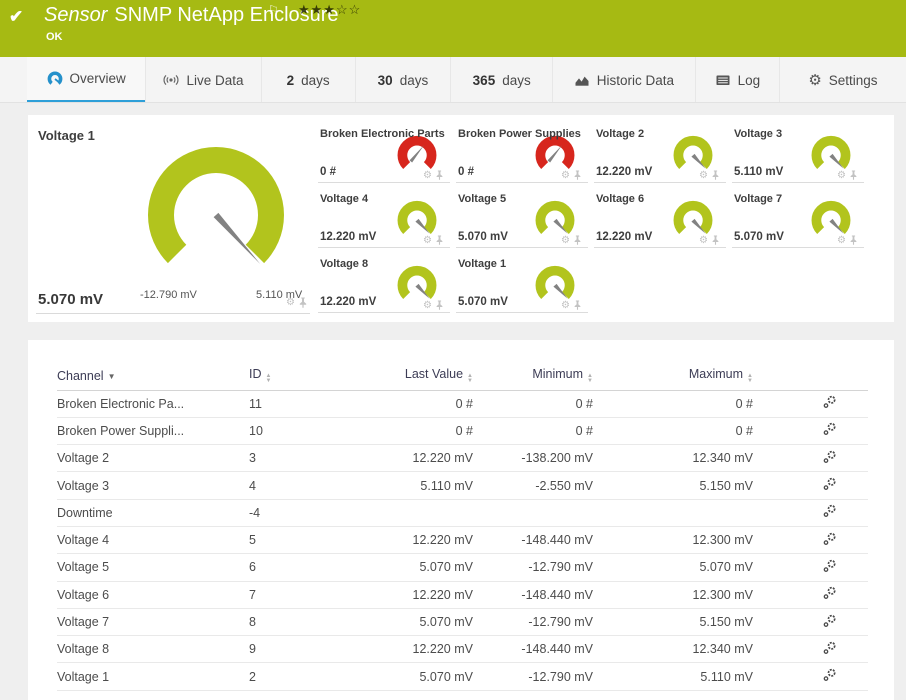  Describe the element at coordinates (153, 513) in the screenshot. I see `channel-name: Downtime` at that location.